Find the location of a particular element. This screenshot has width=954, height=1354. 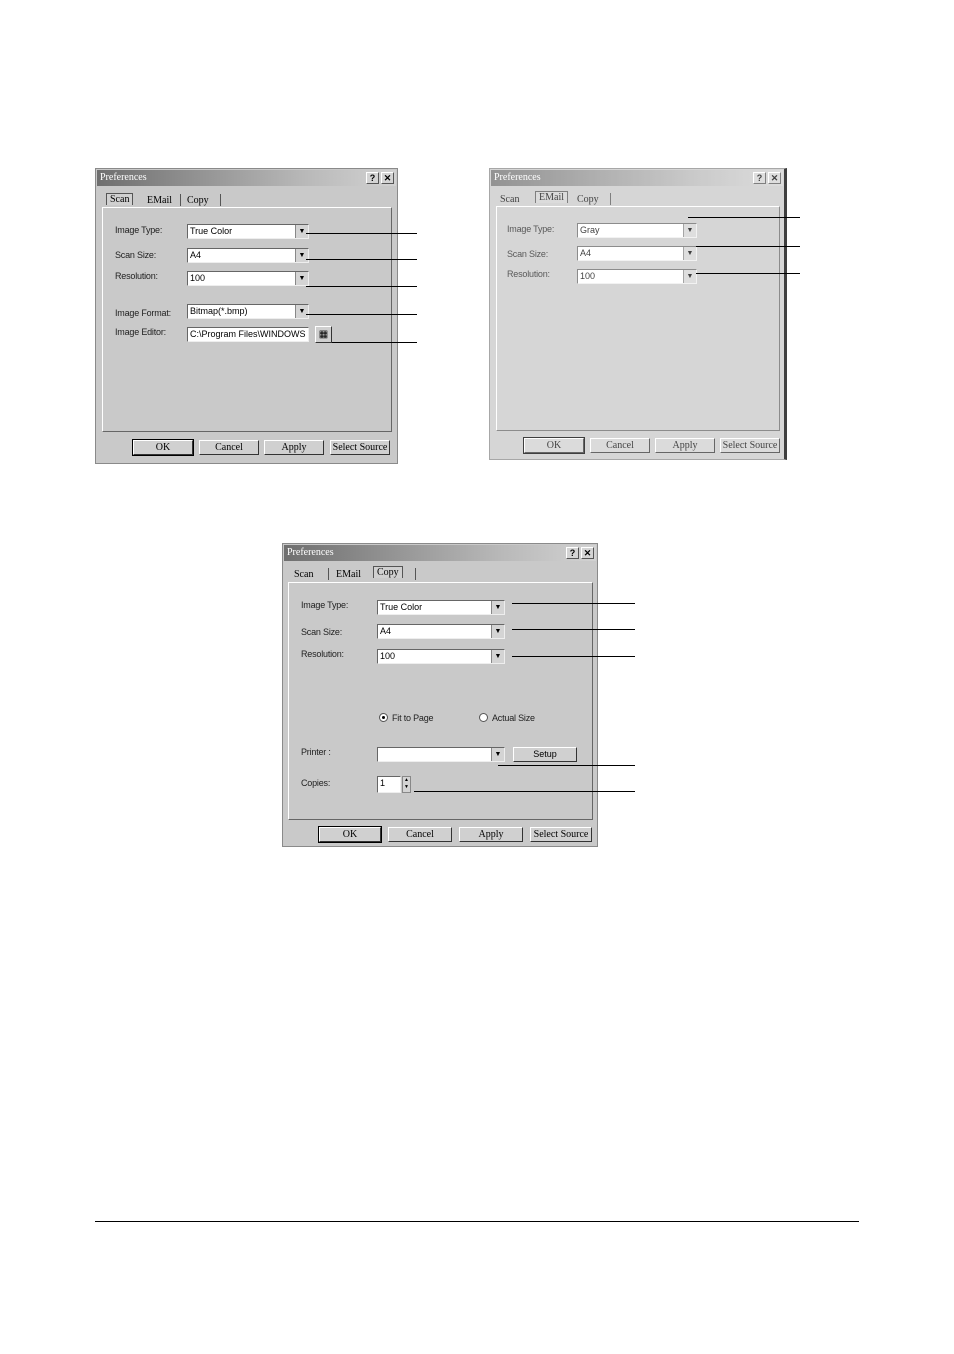

image-format-label: Image Format: is located at coordinates (143, 313).